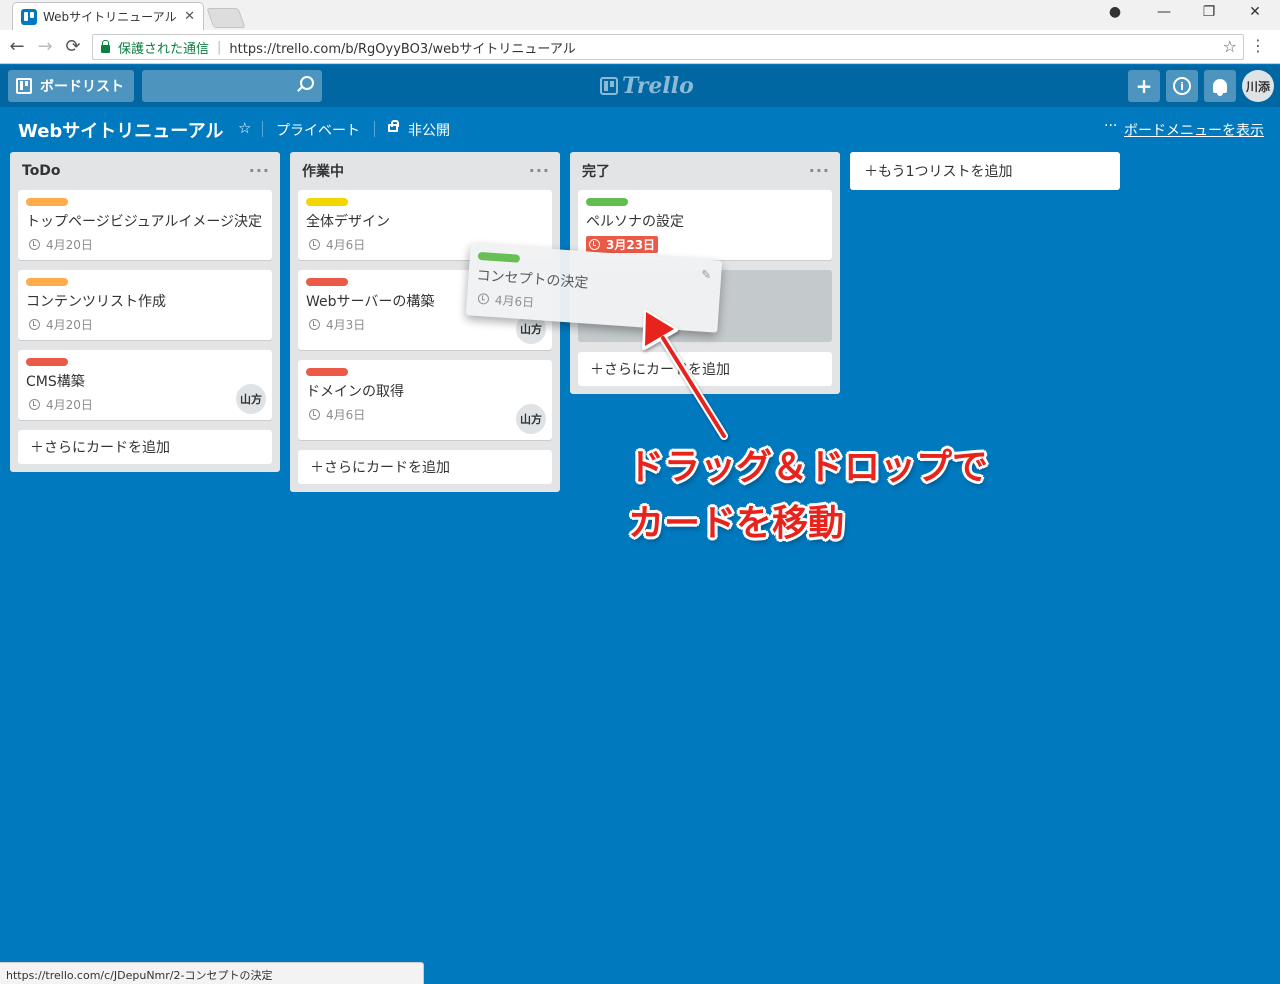 This screenshot has width=1280, height=984. Describe the element at coordinates (212, 973) in the screenshot. I see `browser-status-bar: https://trello.com/c/JDepuNmr/2-コンセプトの決定` at that location.